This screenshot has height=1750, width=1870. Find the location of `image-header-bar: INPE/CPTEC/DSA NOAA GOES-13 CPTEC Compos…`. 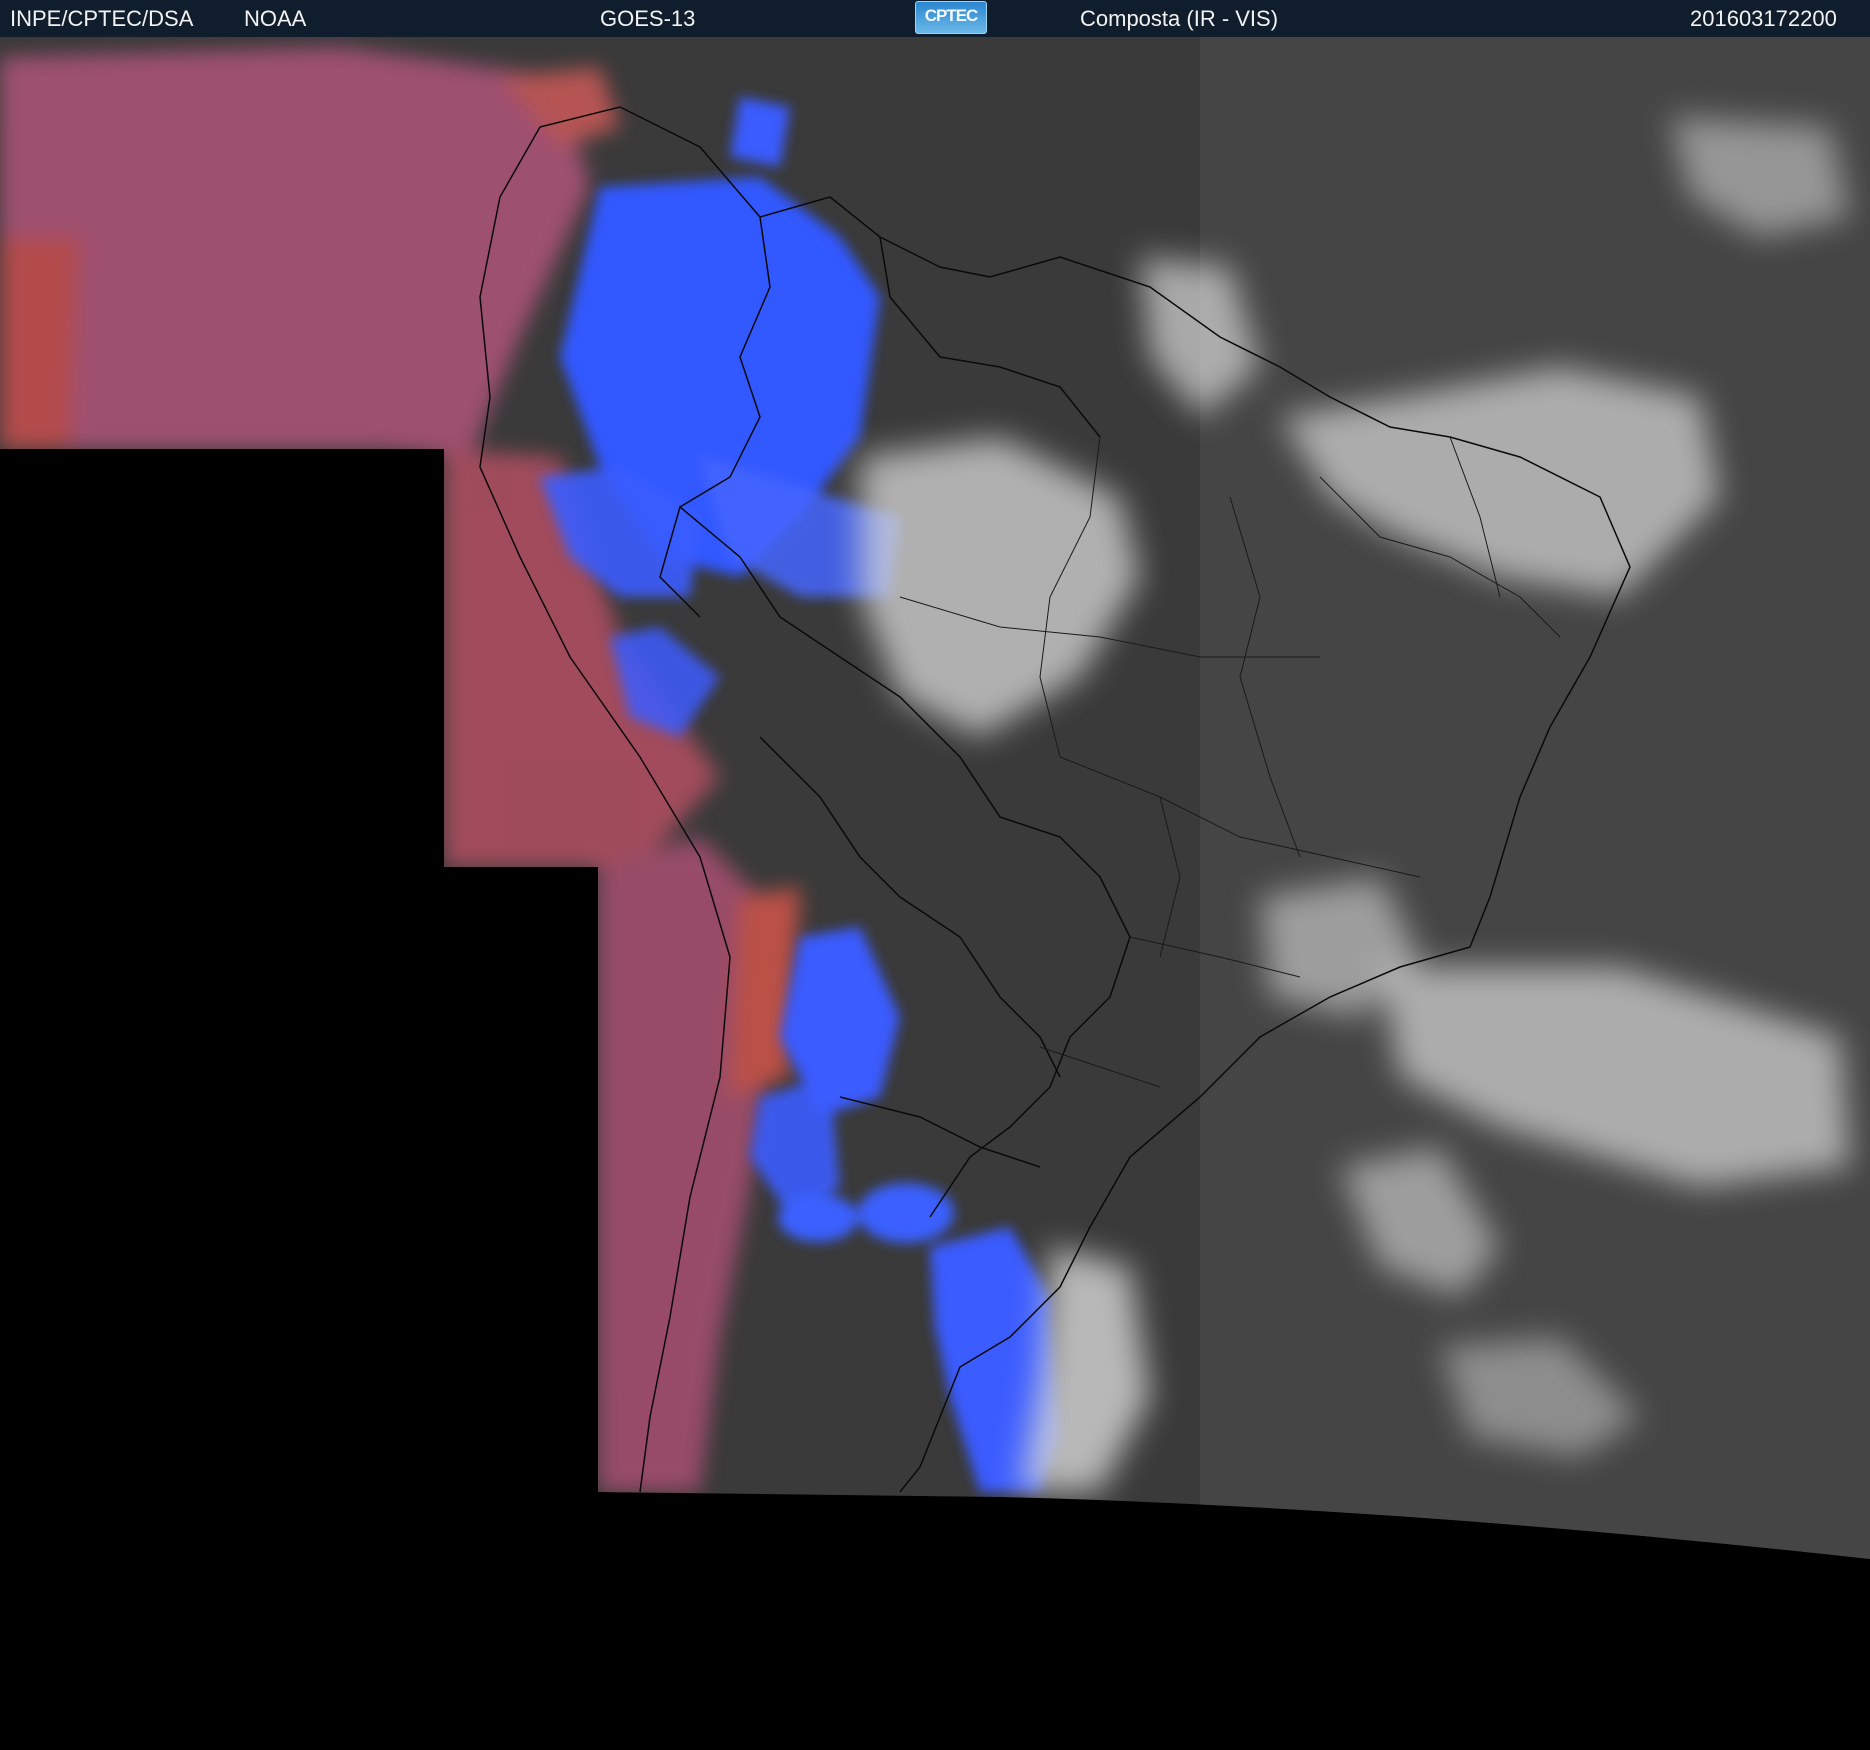

image-header-bar: INPE/CPTEC/DSA NOAA GOES-13 CPTEC Compos… is located at coordinates (935, 18).